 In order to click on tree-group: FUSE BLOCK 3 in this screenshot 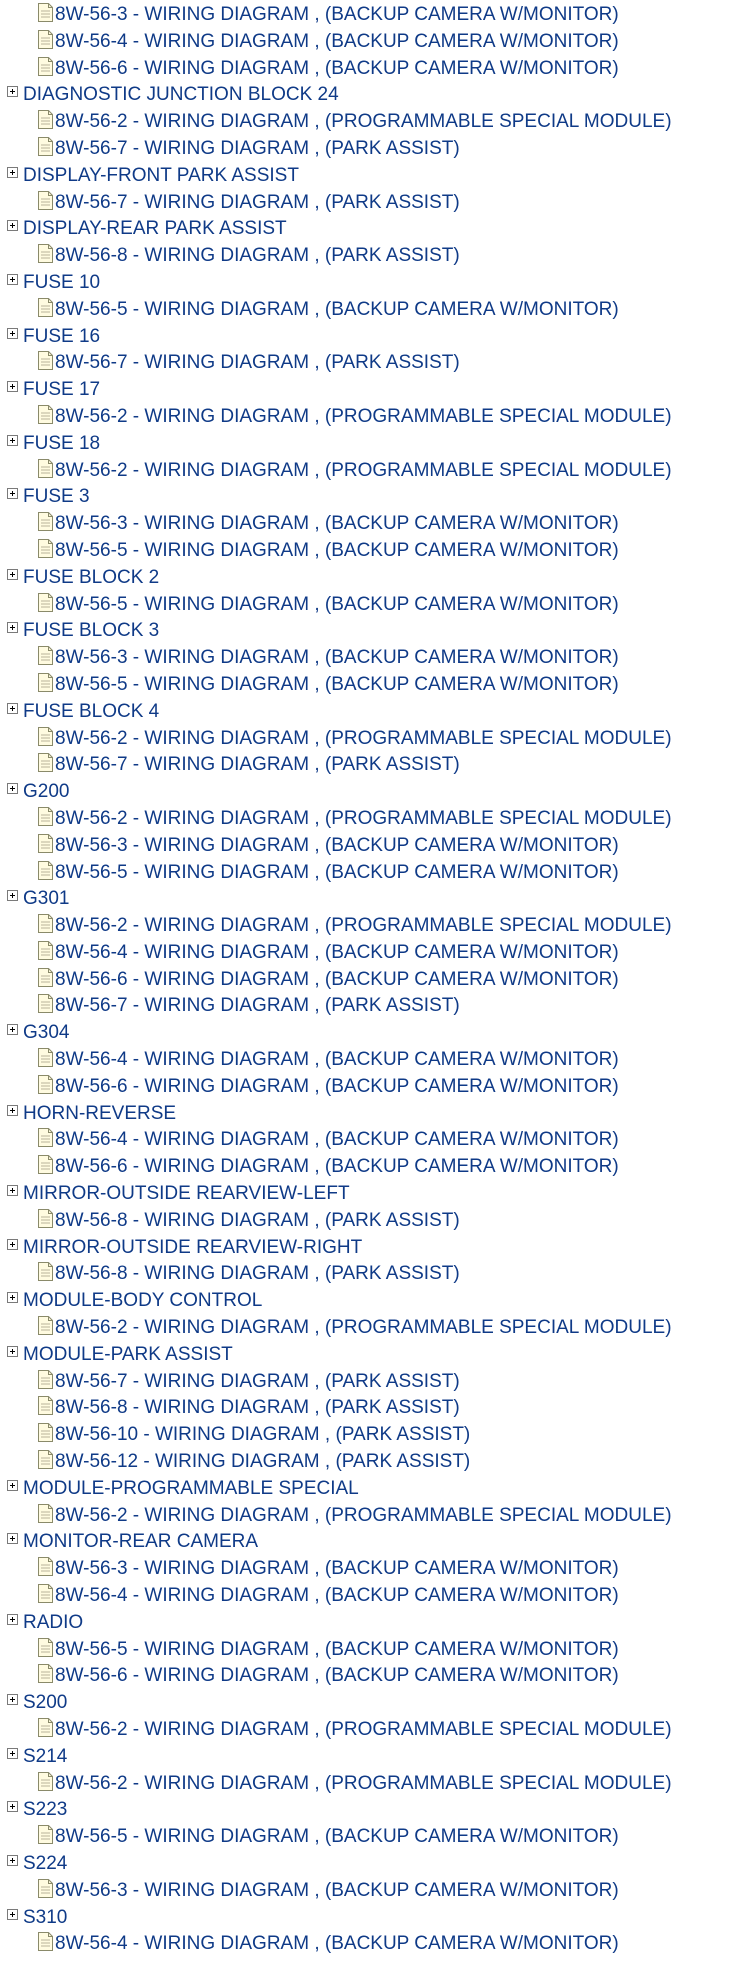, I will do `click(369, 631)`.